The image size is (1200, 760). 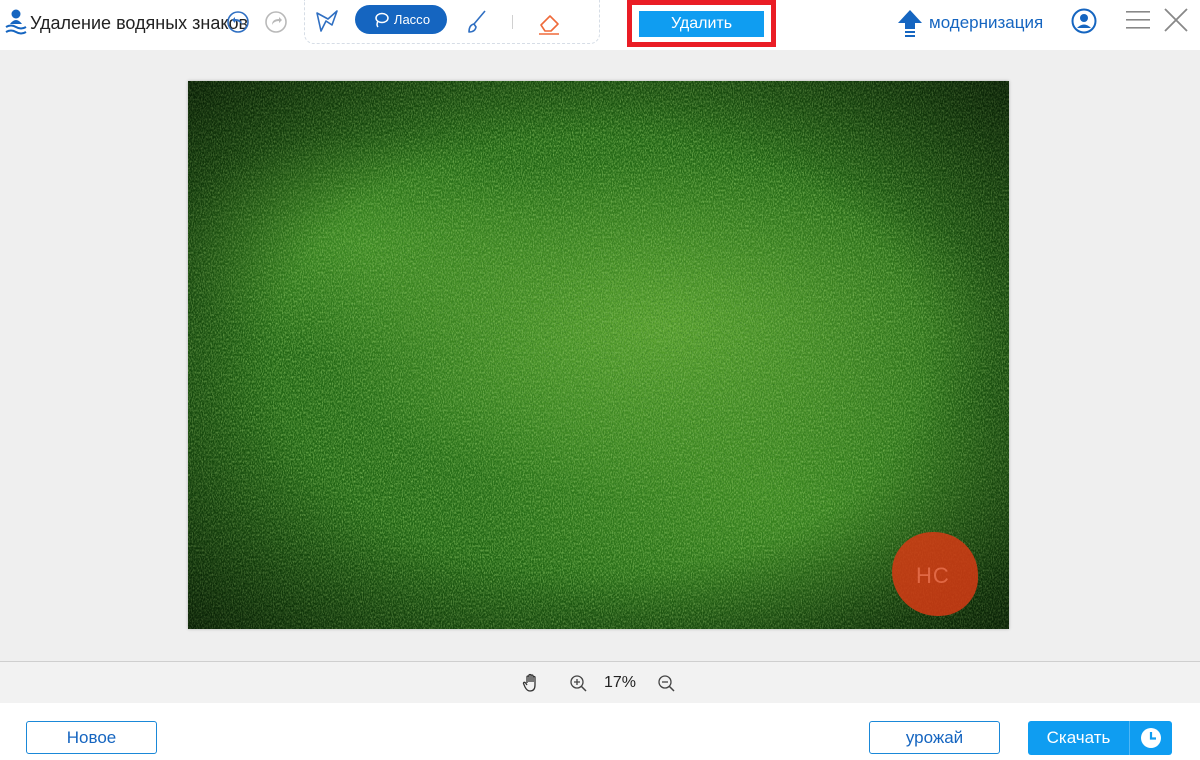 What do you see at coordinates (910, 23) in the screenshot?
I see `upgrade-arrow-icon` at bounding box center [910, 23].